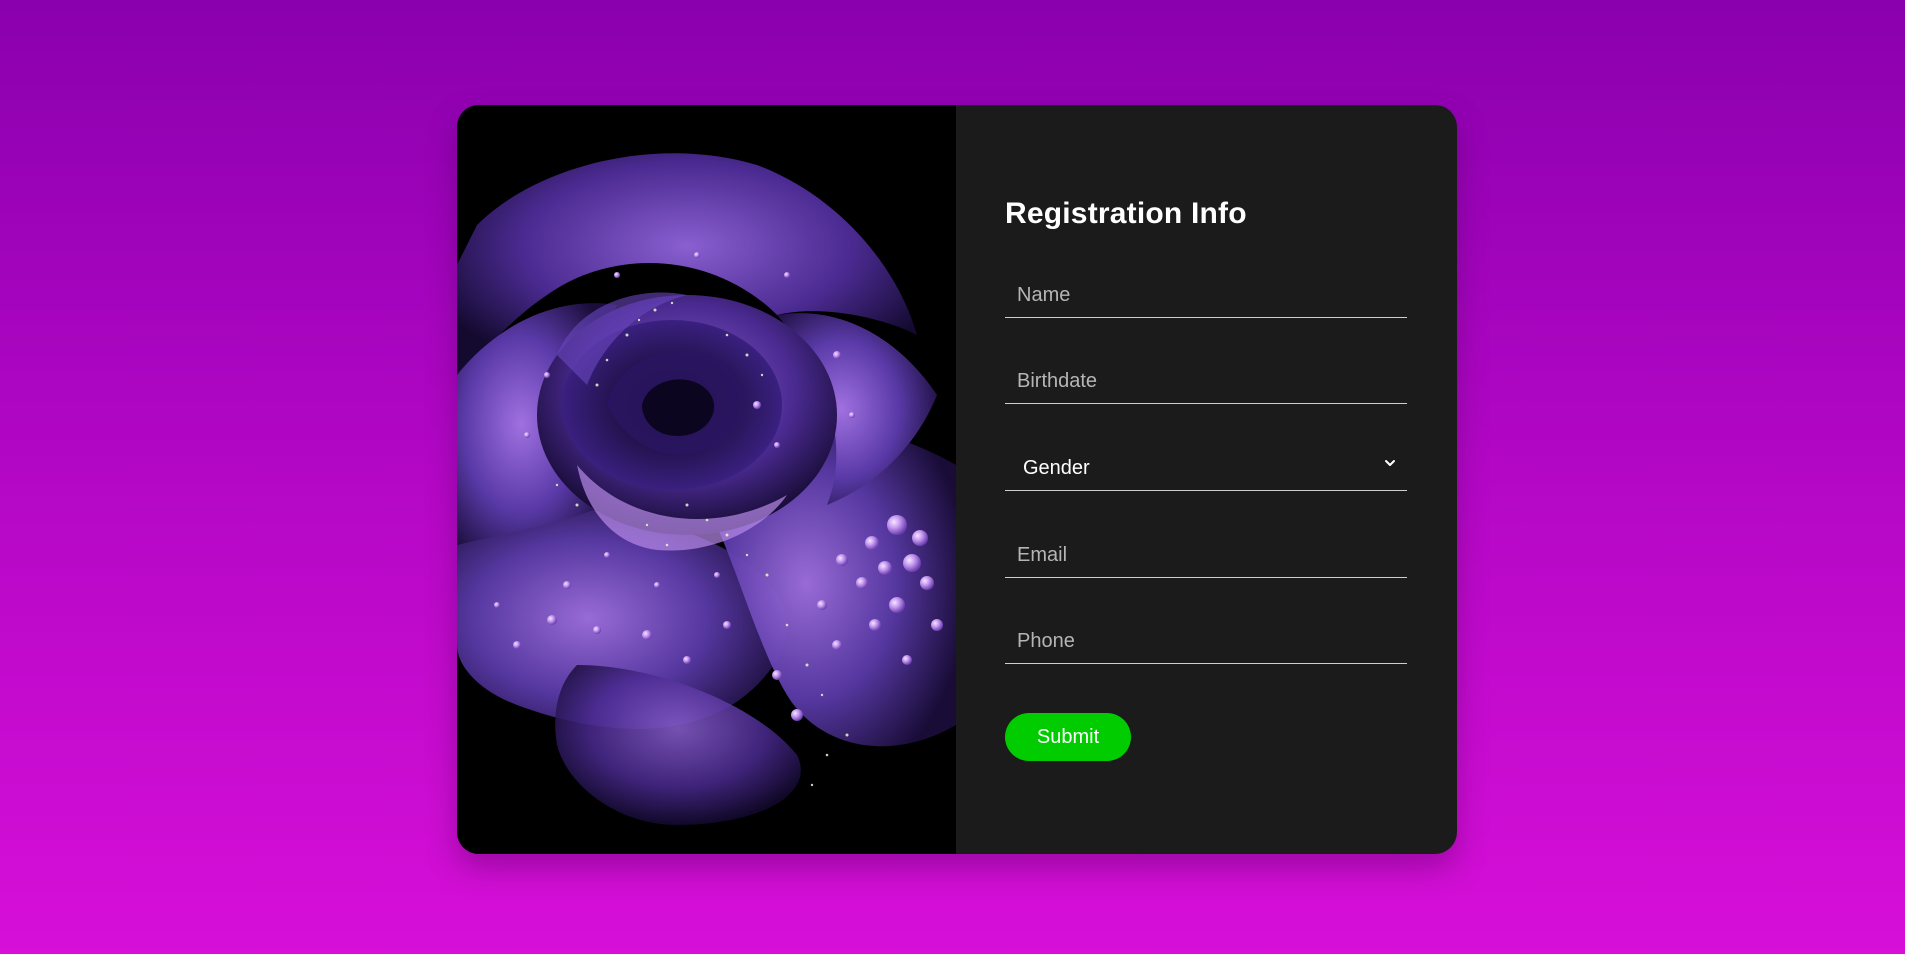 The height and width of the screenshot is (954, 1905). I want to click on birthdate-input, so click(1206, 381).